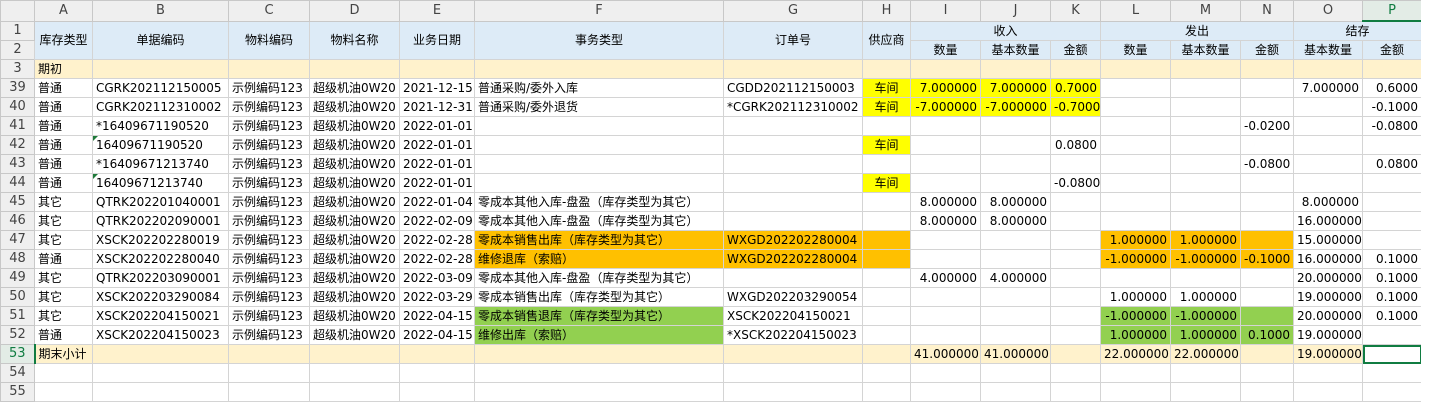 The width and height of the screenshot is (1431, 402). Describe the element at coordinates (354, 11) in the screenshot. I see `column-header-D: D` at that location.